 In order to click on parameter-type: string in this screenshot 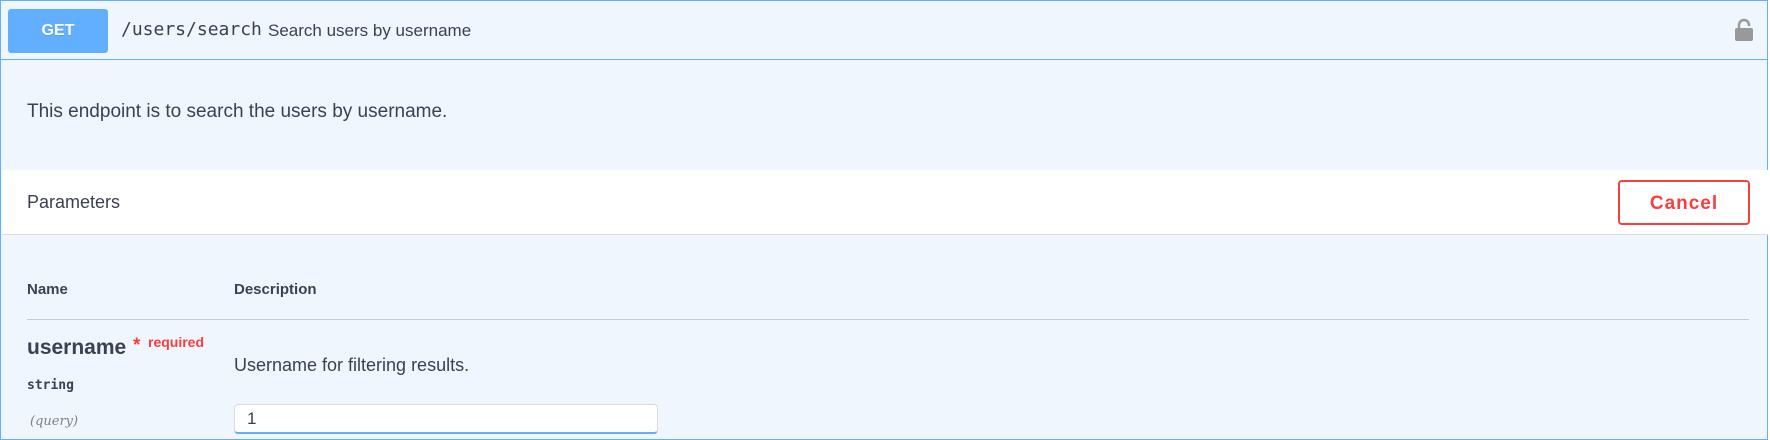, I will do `click(50, 385)`.